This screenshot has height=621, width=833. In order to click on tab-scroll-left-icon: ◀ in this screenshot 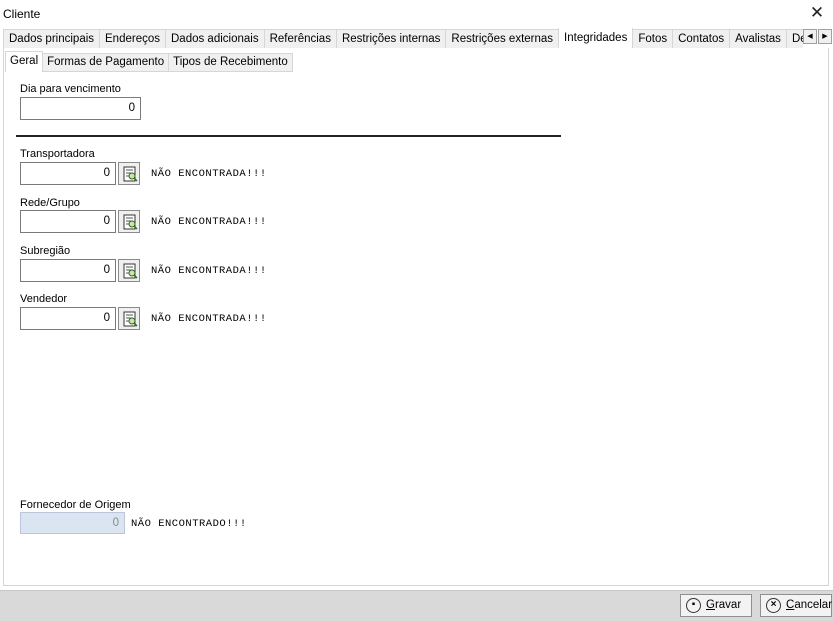, I will do `click(810, 36)`.